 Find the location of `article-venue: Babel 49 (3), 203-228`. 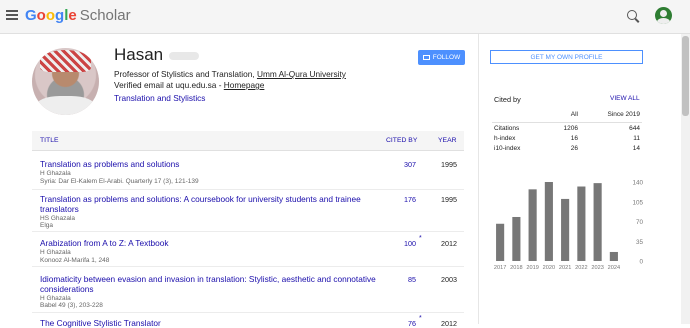

article-venue: Babel 49 (3), 203-228 is located at coordinates (71, 305).